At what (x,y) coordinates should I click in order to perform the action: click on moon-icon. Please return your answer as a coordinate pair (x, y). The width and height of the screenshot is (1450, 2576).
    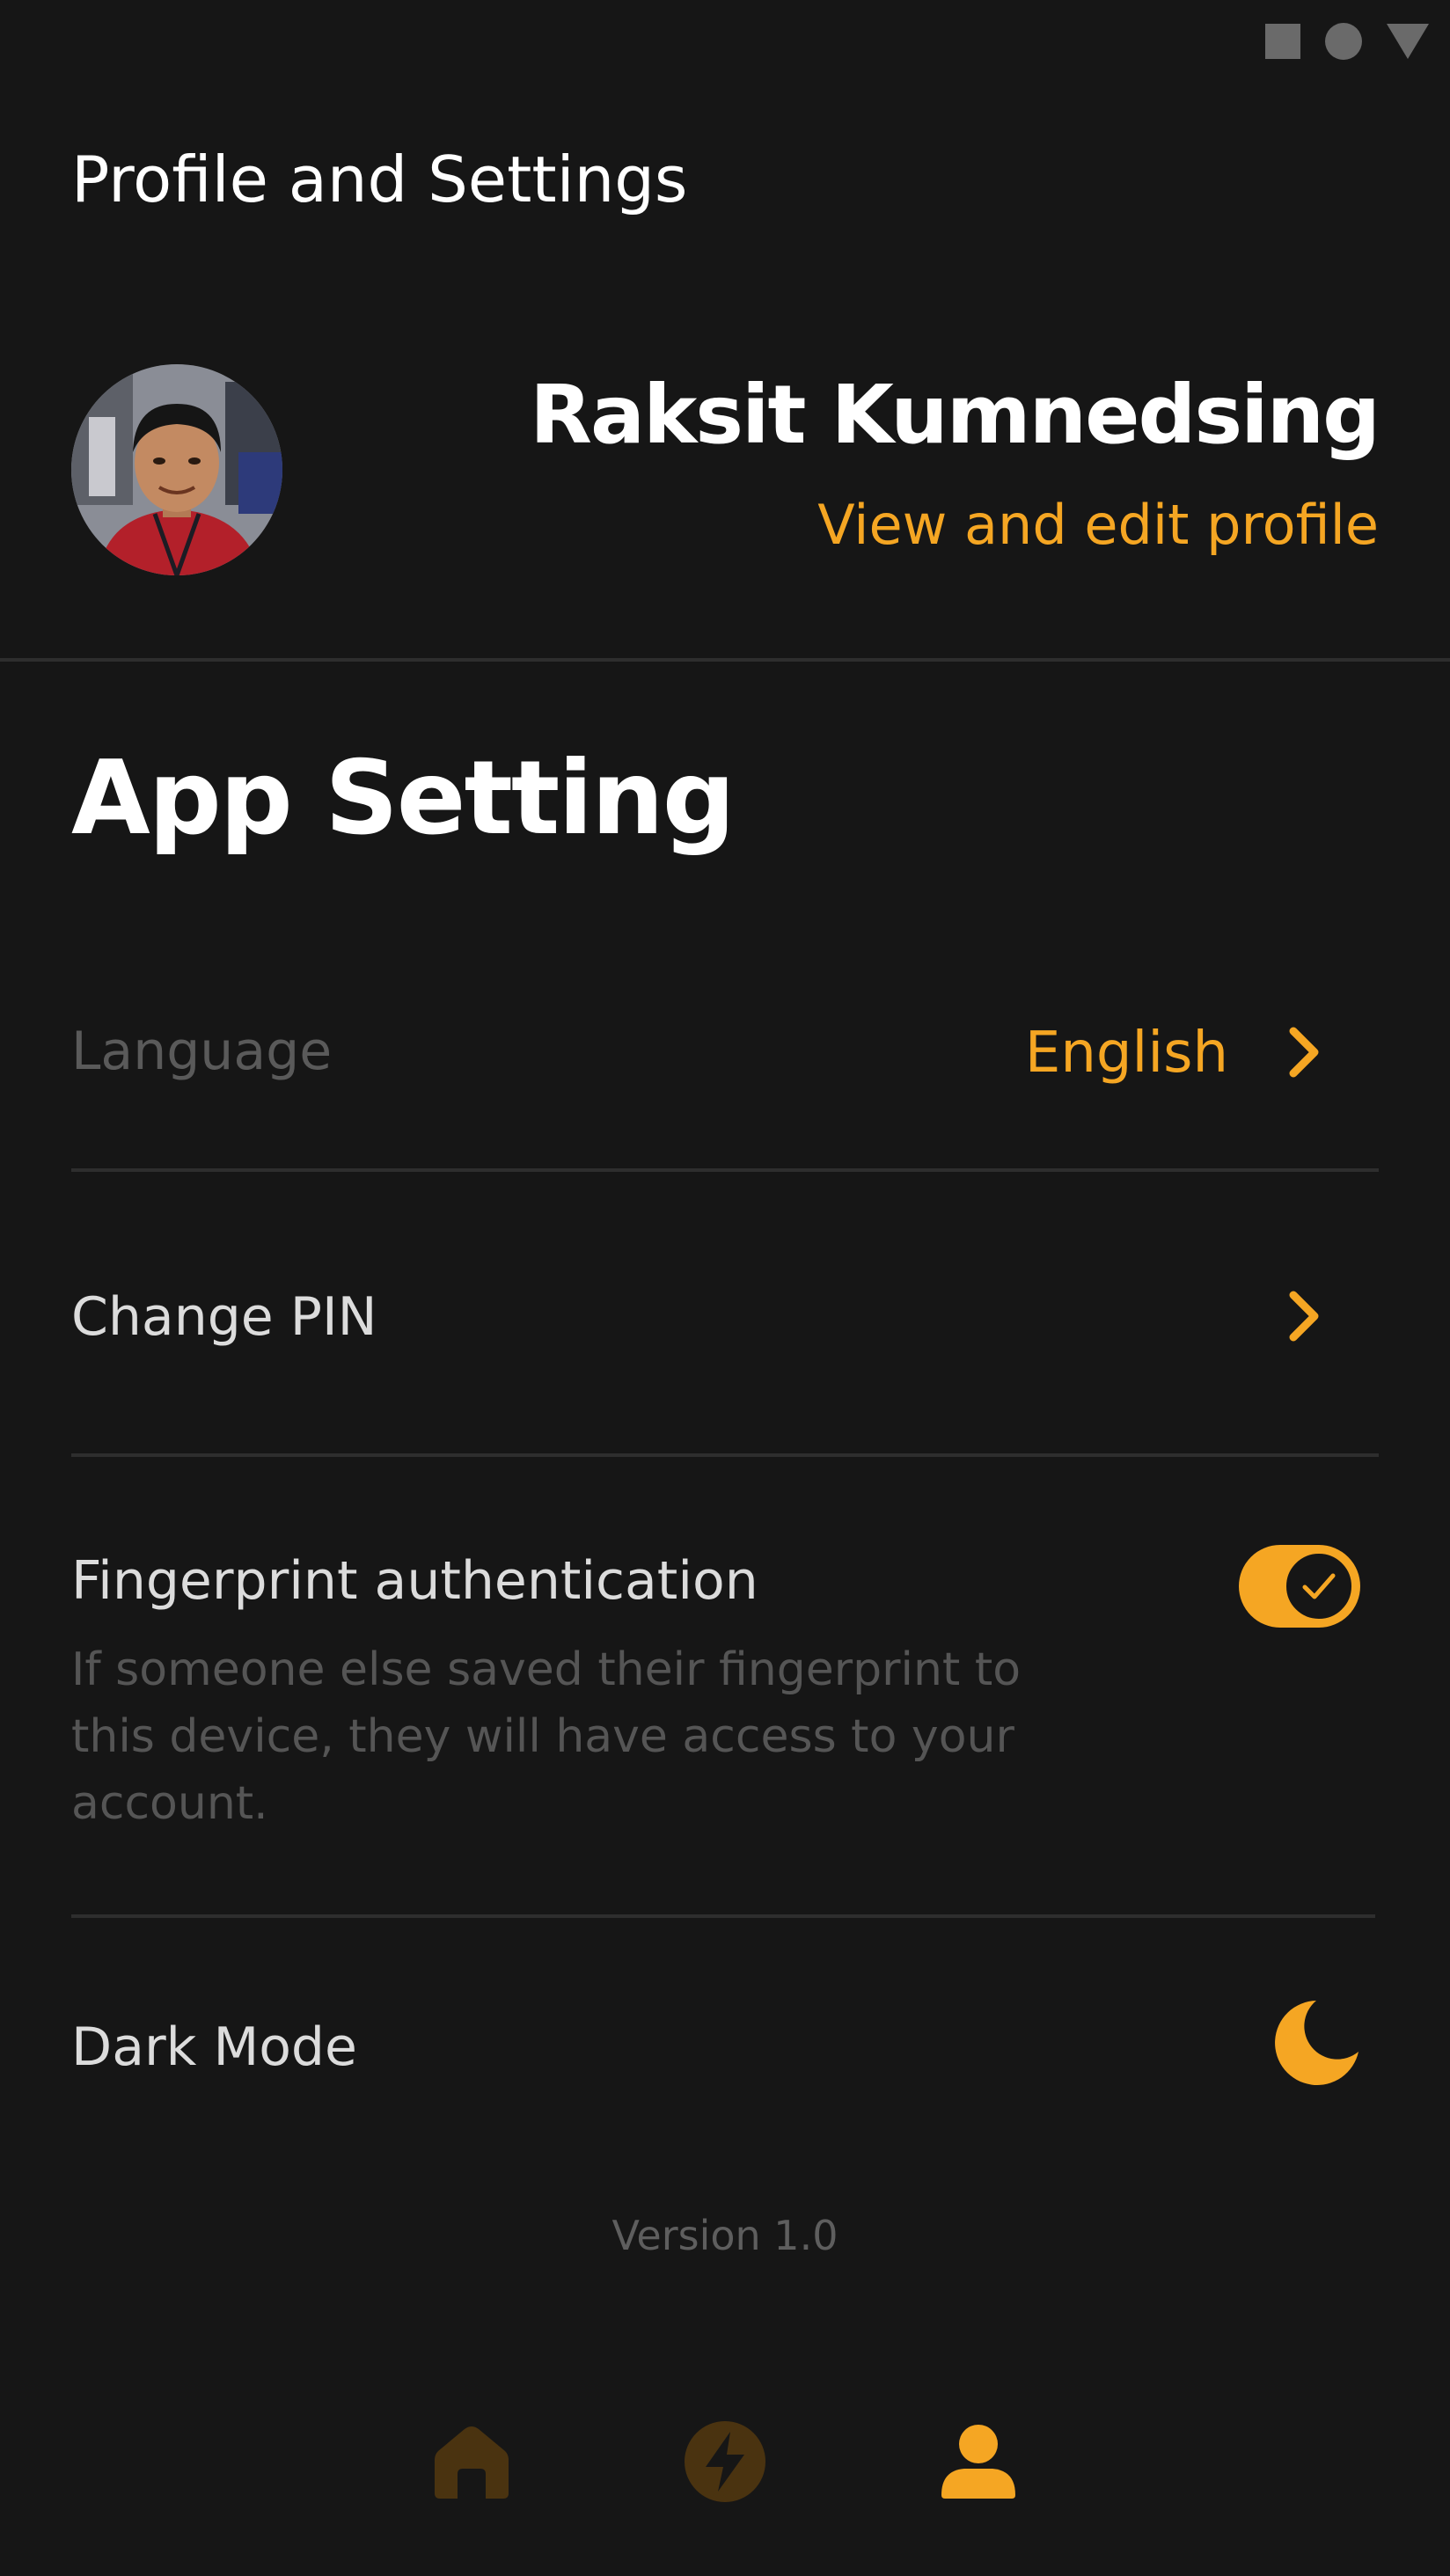
    Looking at the image, I should click on (1316, 2043).